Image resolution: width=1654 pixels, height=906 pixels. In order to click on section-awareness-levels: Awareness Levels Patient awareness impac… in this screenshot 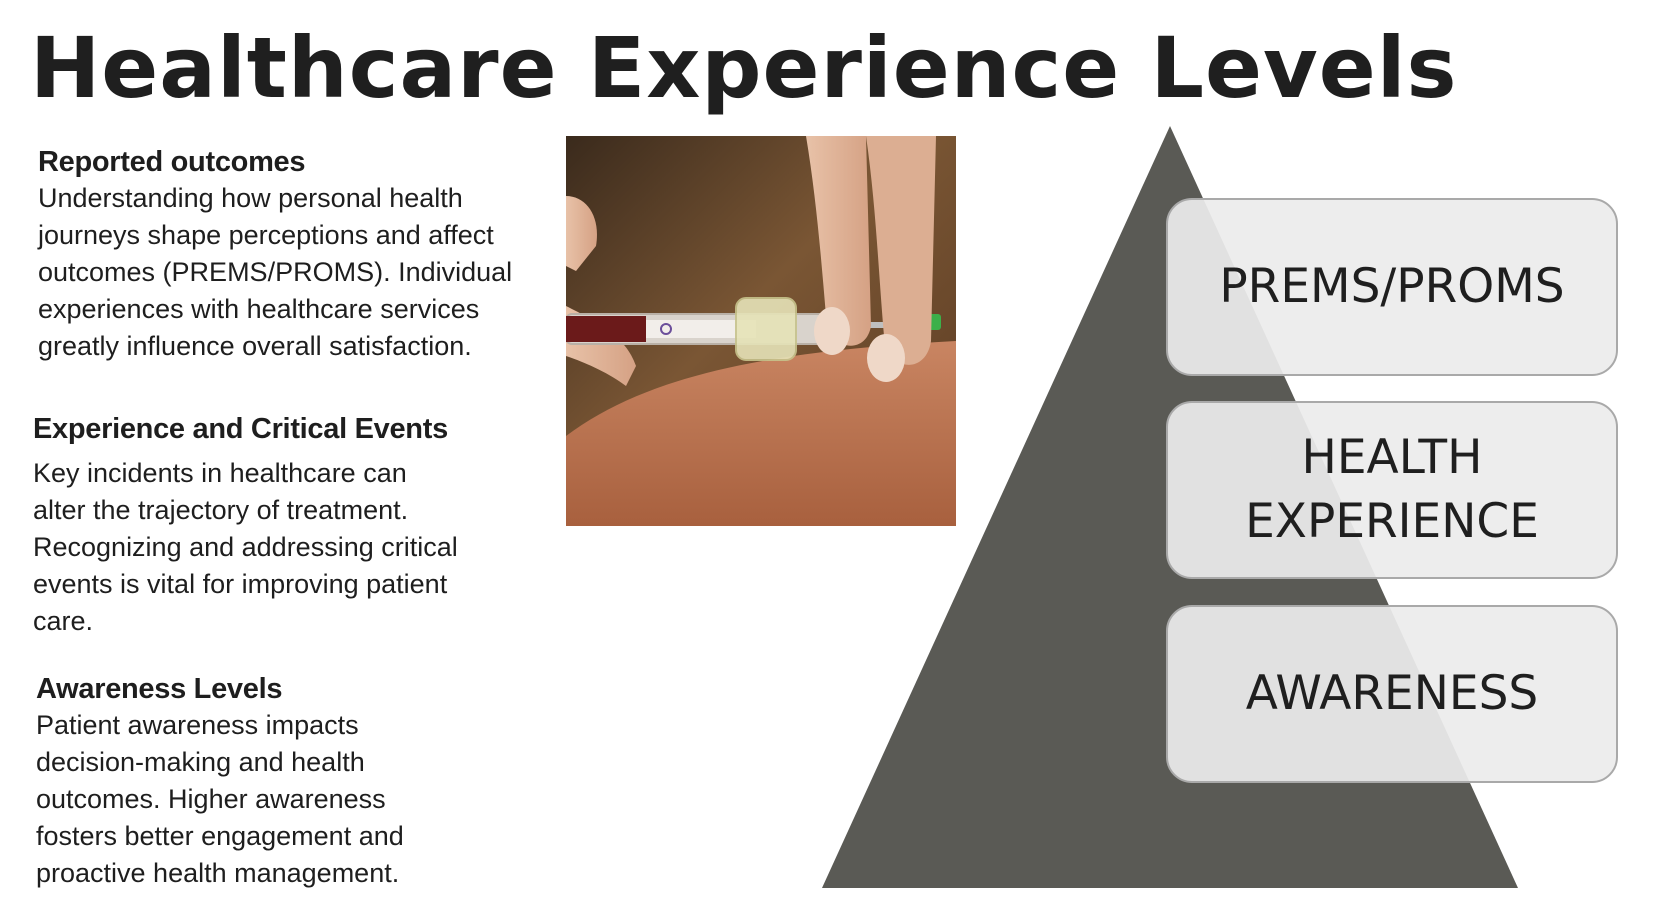, I will do `click(296, 781)`.